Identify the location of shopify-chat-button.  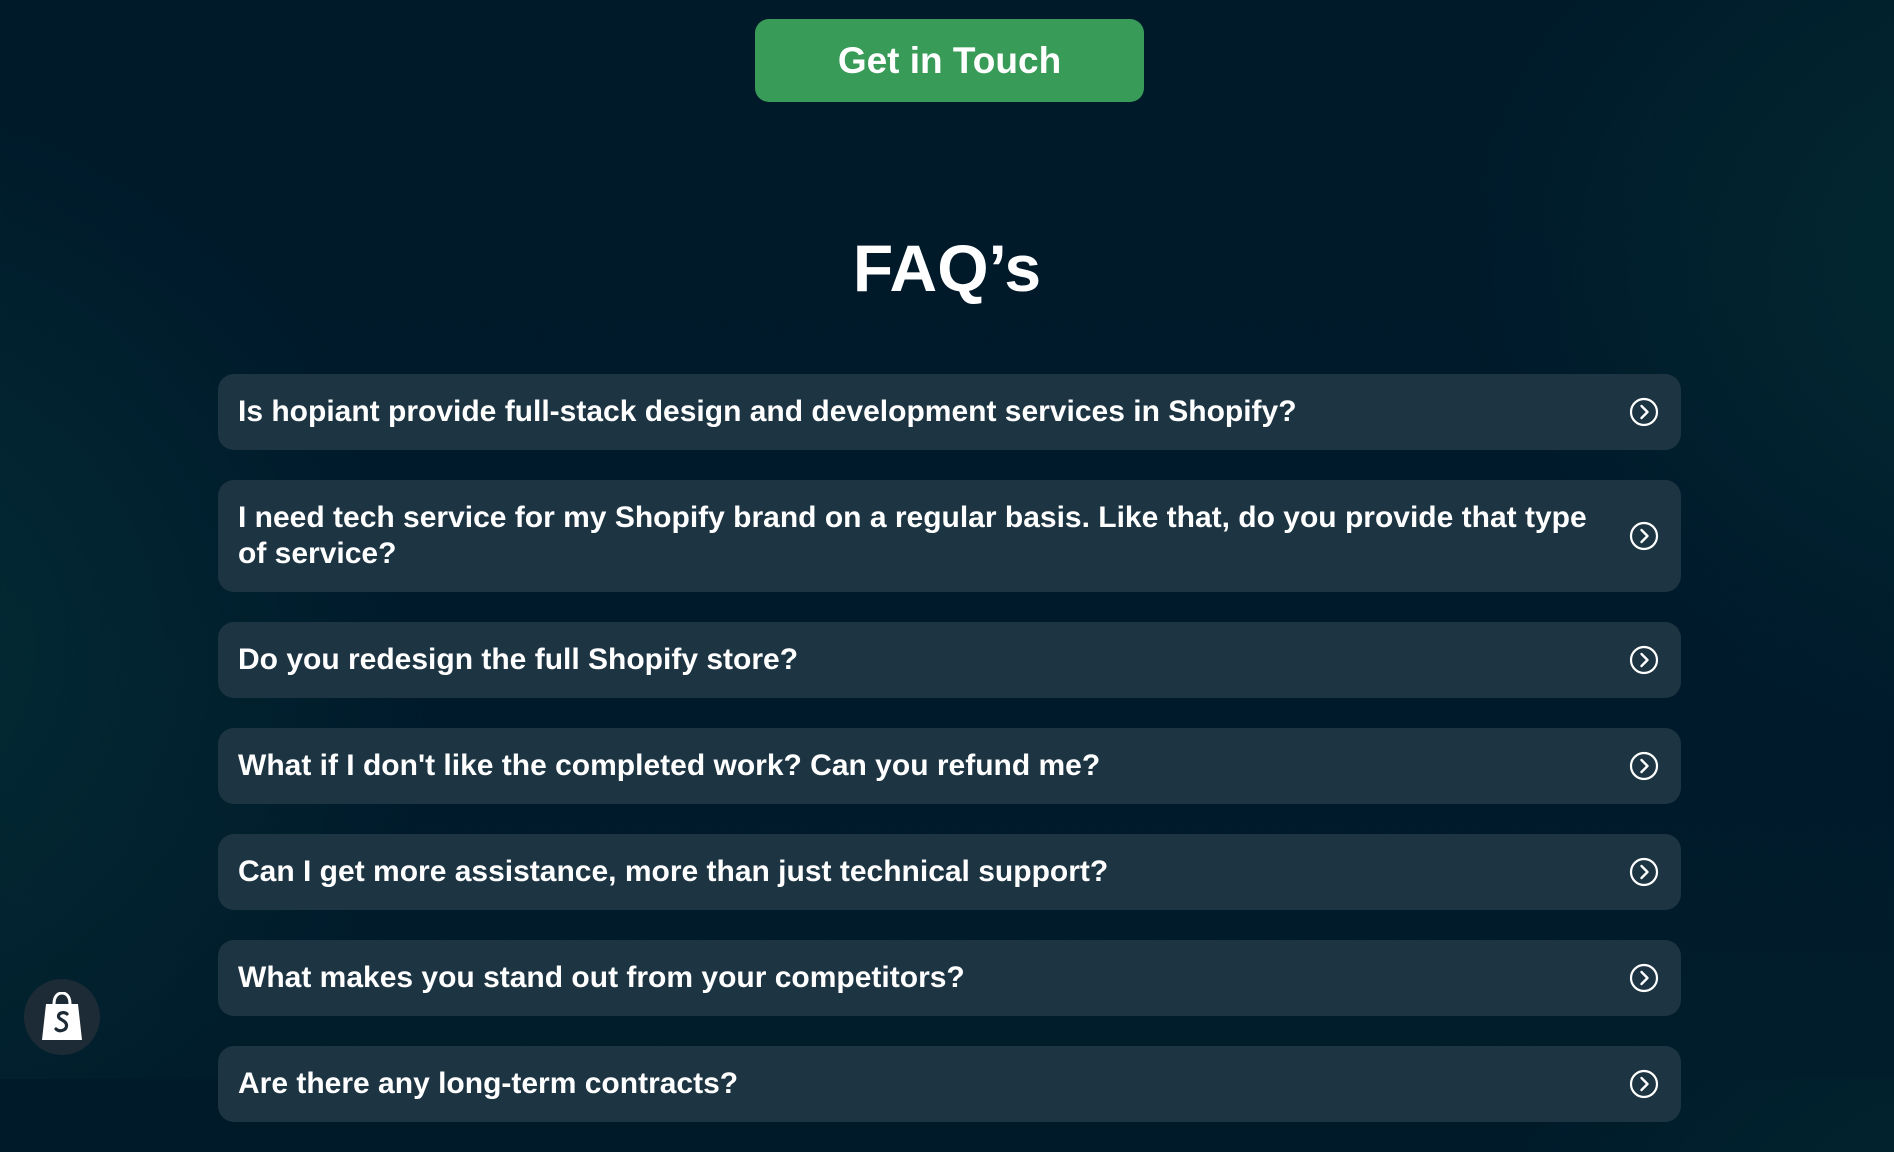
(62, 1017).